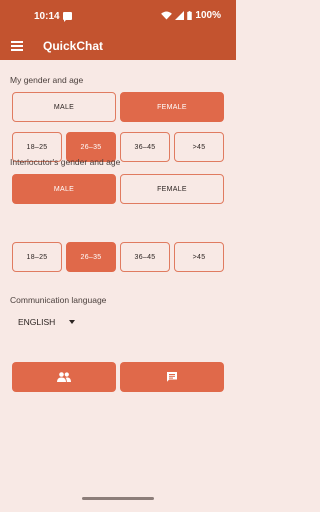  What do you see at coordinates (145, 147) in the screenshot?
I see `my-age-36-45-button: 36–45` at bounding box center [145, 147].